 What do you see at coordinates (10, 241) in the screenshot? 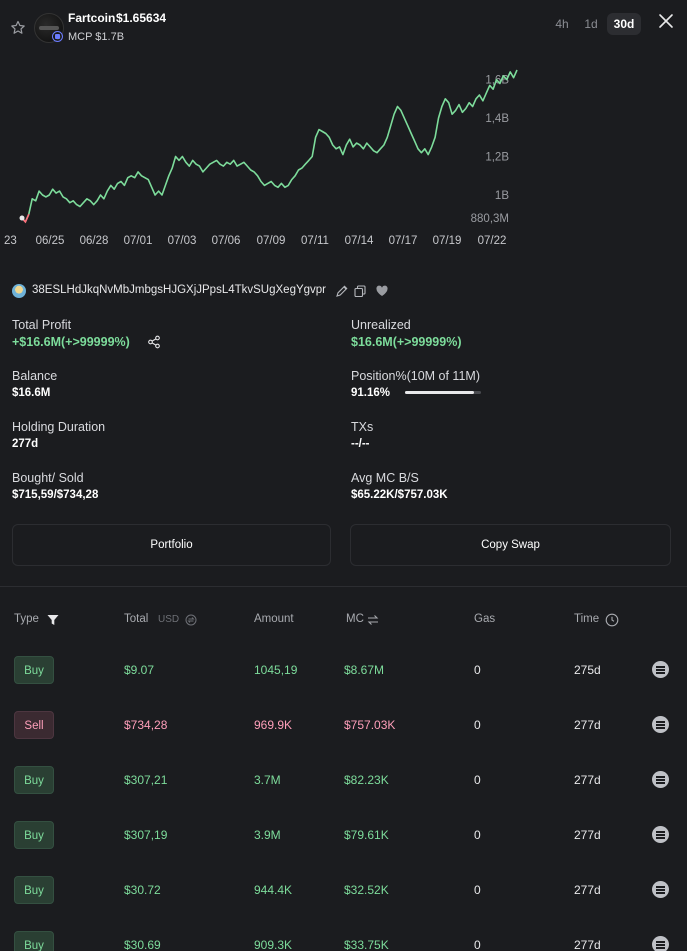
I see `x-tick-label: 23` at bounding box center [10, 241].